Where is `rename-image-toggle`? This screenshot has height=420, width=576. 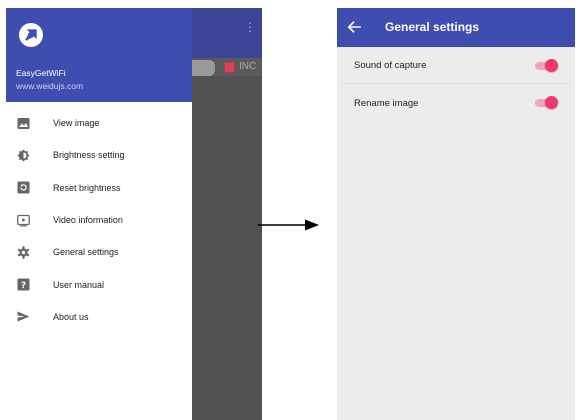
rename-image-toggle is located at coordinates (546, 103).